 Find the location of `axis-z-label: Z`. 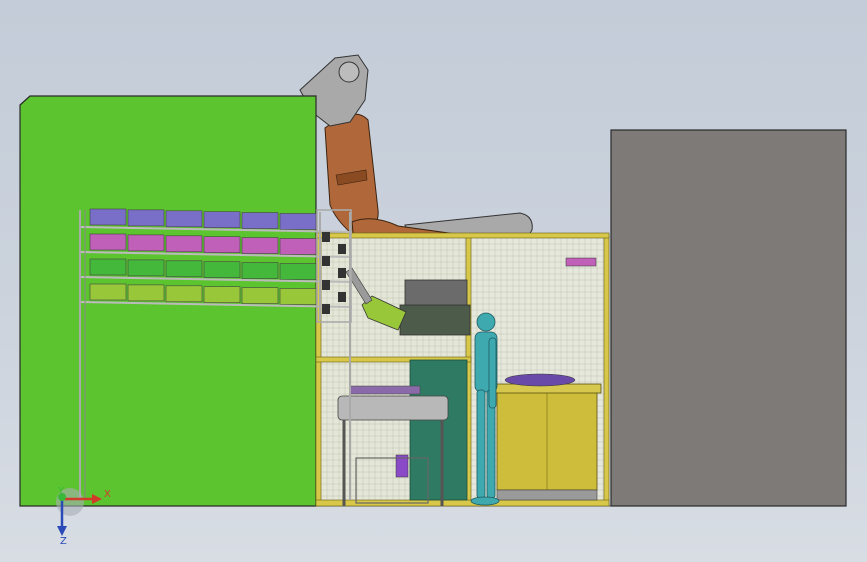

axis-z-label: Z is located at coordinates (63, 541).